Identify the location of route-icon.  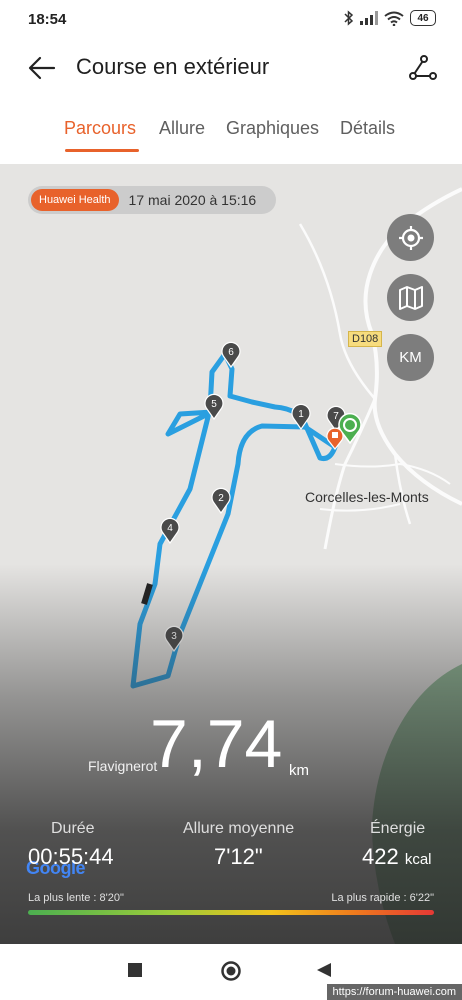
(423, 67).